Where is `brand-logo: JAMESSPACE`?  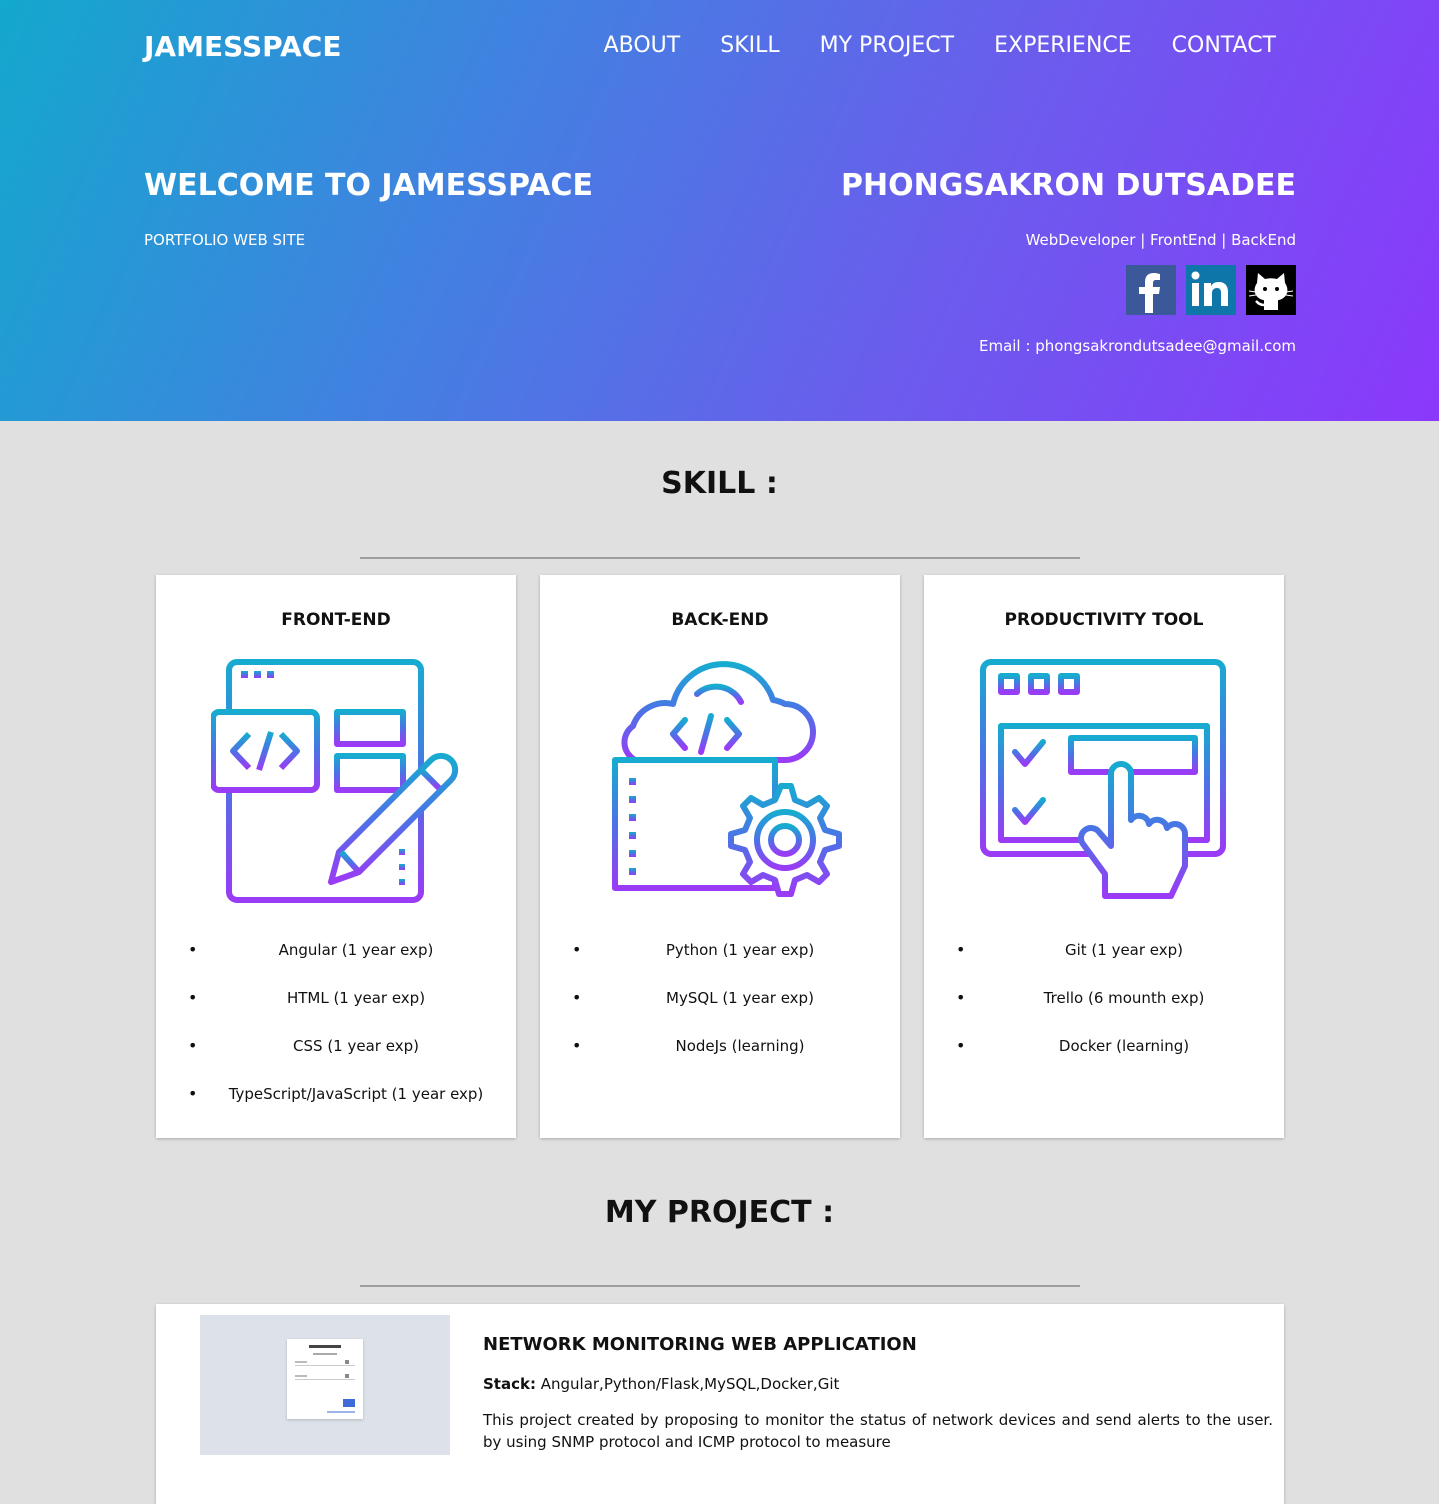 brand-logo: JAMESSPACE is located at coordinates (242, 46).